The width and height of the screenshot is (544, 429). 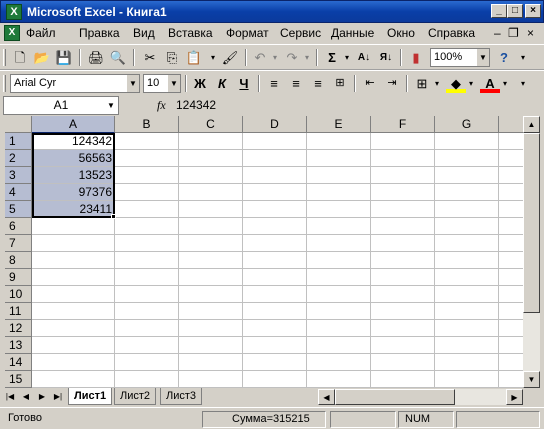 What do you see at coordinates (403, 311) in the screenshot?
I see `cell-f11` at bounding box center [403, 311].